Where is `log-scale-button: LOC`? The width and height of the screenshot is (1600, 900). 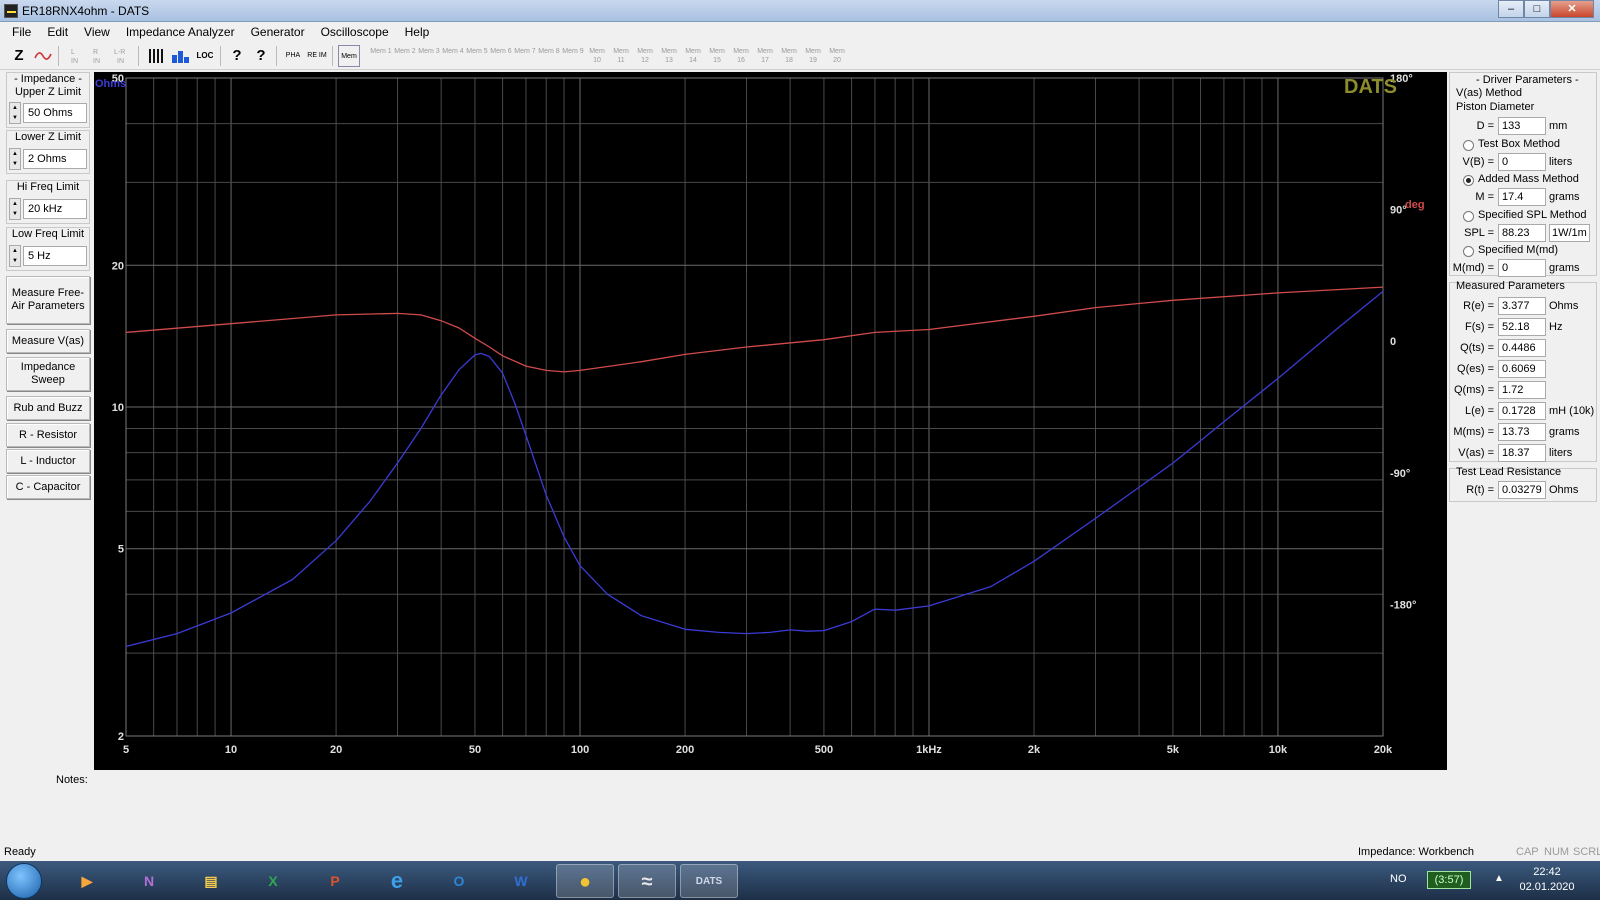 log-scale-button: LOC is located at coordinates (205, 56).